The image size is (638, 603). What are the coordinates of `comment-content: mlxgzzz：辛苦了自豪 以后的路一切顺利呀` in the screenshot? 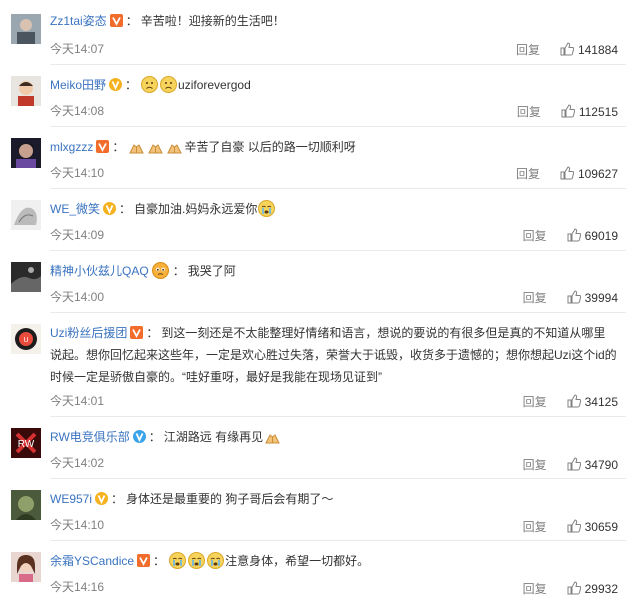 It's located at (203, 147).